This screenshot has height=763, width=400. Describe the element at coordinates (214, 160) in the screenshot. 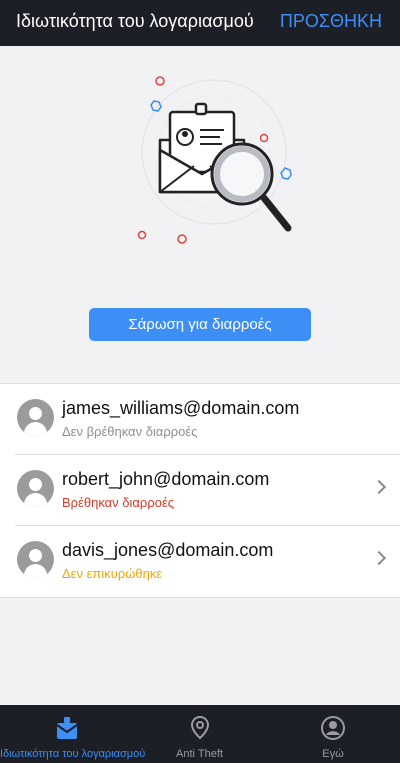

I see `envelope-magnifier-icon` at that location.